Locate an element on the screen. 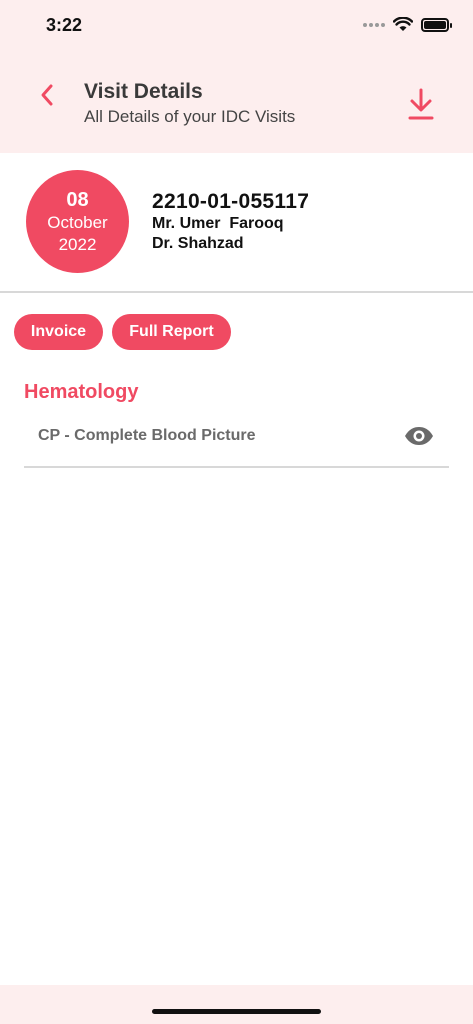 Image resolution: width=473 pixels, height=1024 pixels. patient-name: Mr. Umer Farooq is located at coordinates (218, 223).